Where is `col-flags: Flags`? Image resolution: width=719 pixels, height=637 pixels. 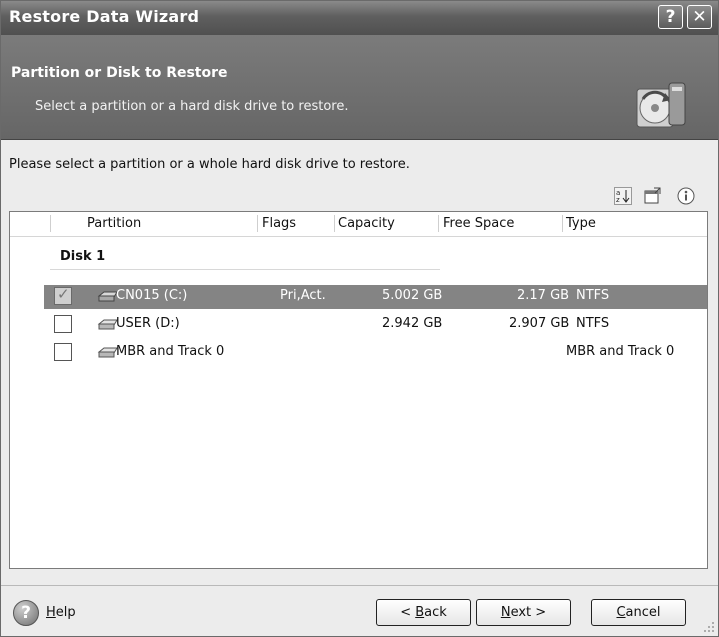 col-flags: Flags is located at coordinates (279, 223).